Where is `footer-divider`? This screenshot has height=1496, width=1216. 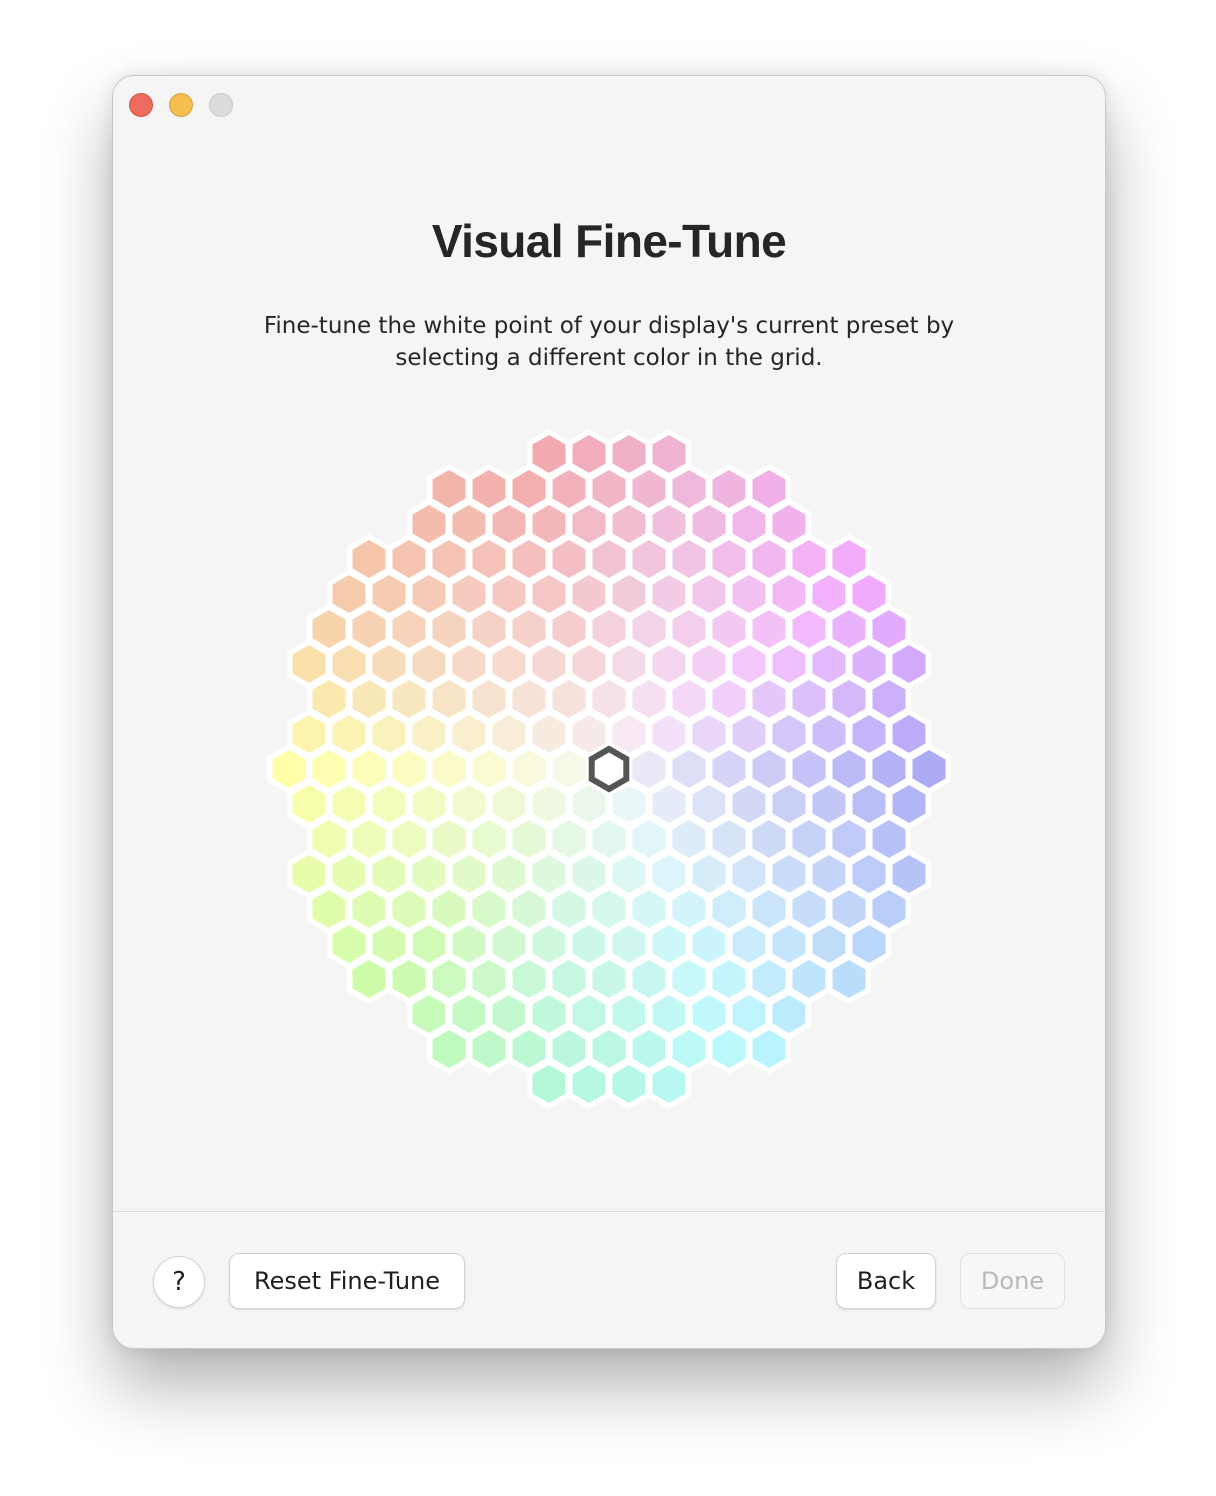
footer-divider is located at coordinates (609, 1211).